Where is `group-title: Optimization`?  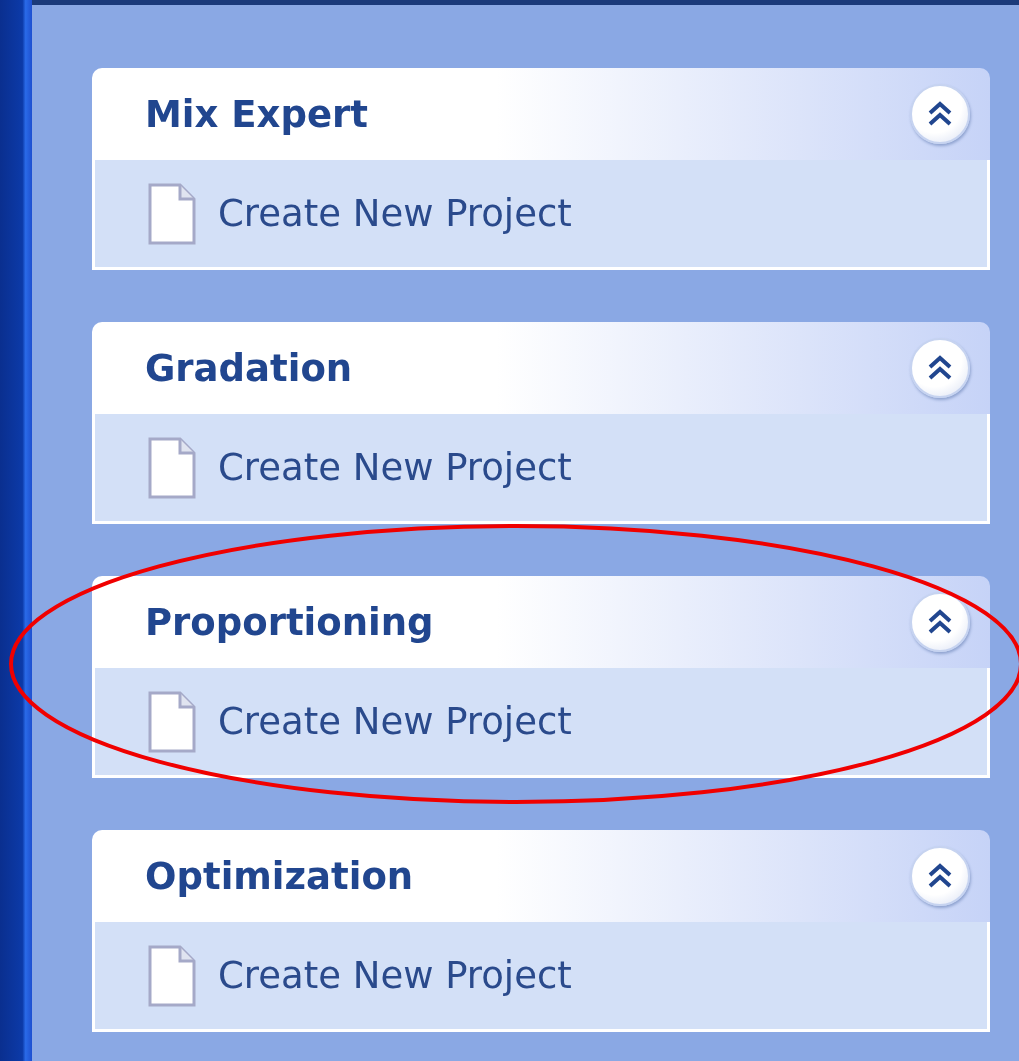 group-title: Optimization is located at coordinates (279, 876).